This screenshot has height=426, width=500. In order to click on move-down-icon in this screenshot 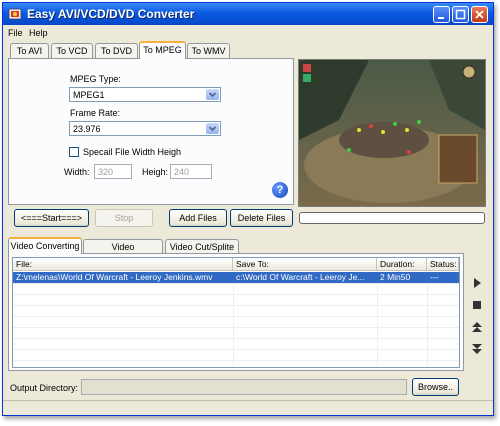, I will do `click(477, 349)`.